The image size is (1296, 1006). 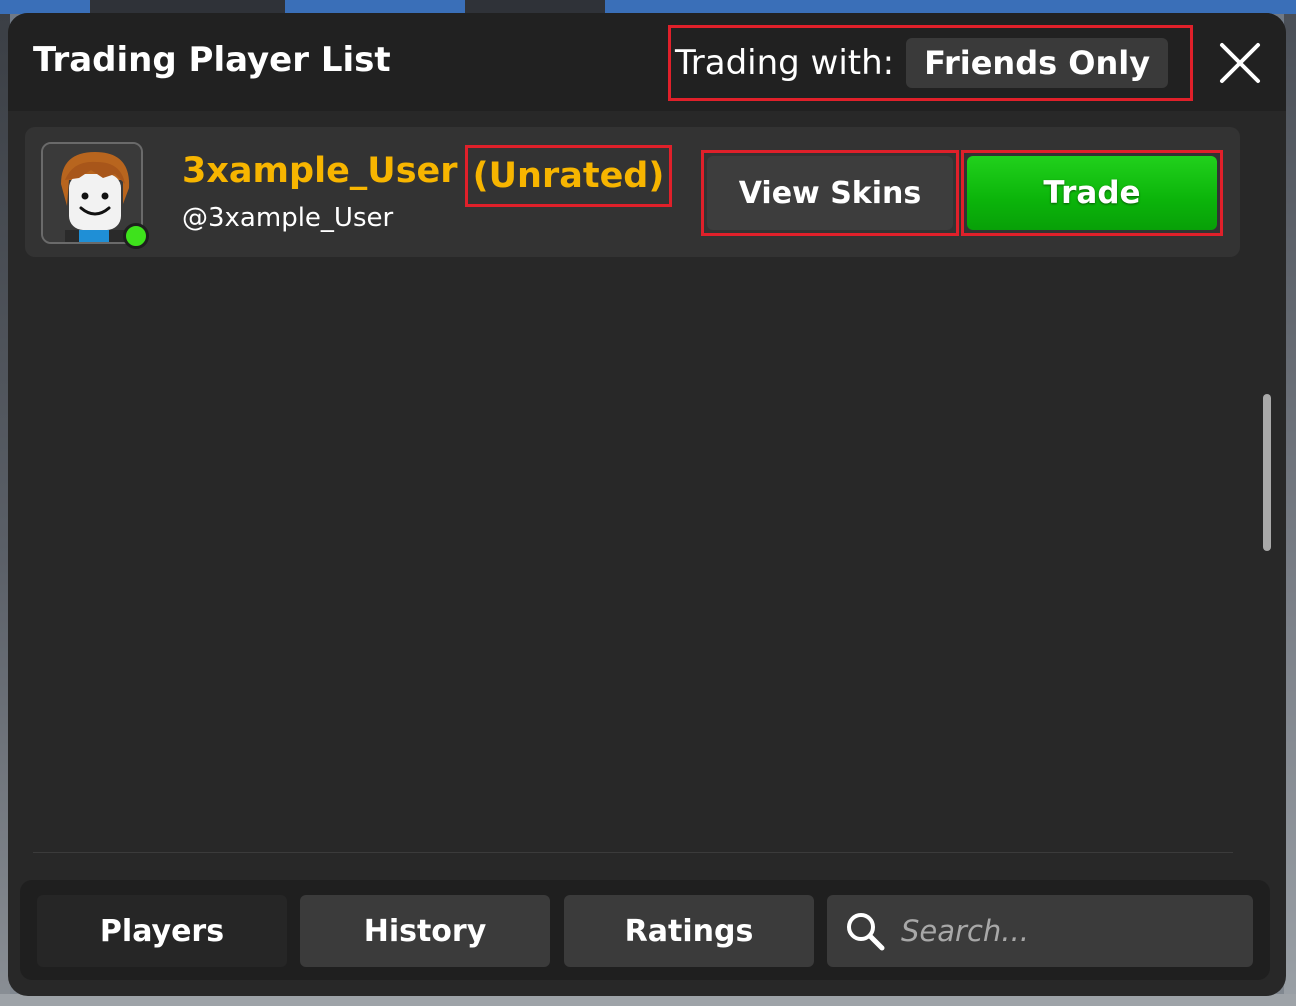 What do you see at coordinates (568, 176) in the screenshot?
I see `player-rating-badge: (Unrated)` at bounding box center [568, 176].